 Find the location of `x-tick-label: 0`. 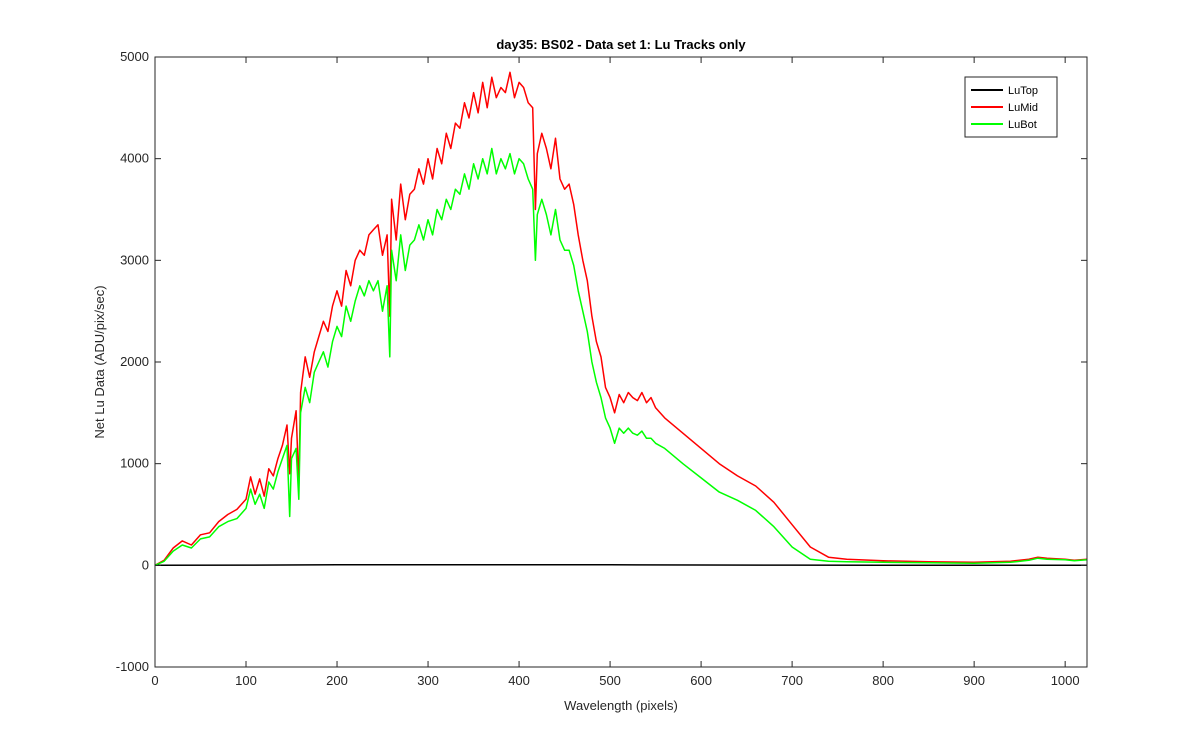

x-tick-label: 0 is located at coordinates (154, 680).